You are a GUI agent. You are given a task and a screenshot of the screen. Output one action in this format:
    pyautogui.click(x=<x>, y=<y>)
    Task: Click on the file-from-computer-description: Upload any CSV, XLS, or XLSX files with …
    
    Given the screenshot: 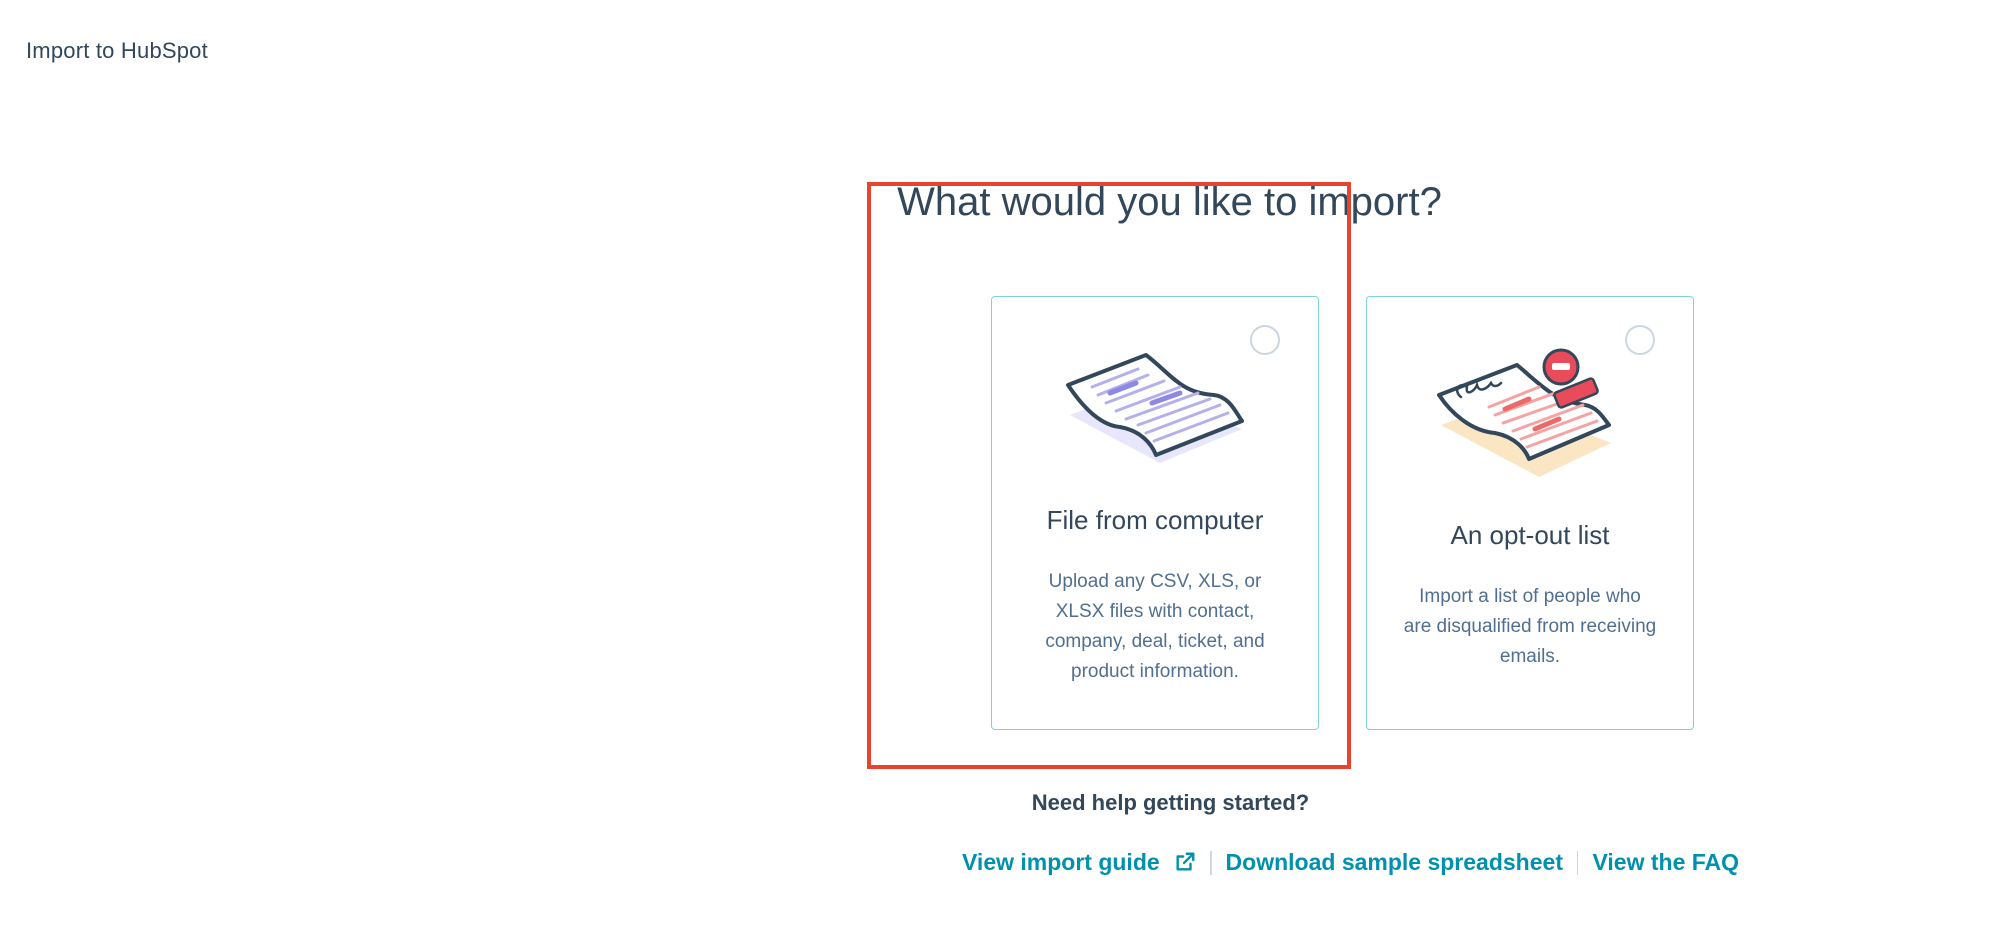 What is the action you would take?
    pyautogui.click(x=1155, y=626)
    